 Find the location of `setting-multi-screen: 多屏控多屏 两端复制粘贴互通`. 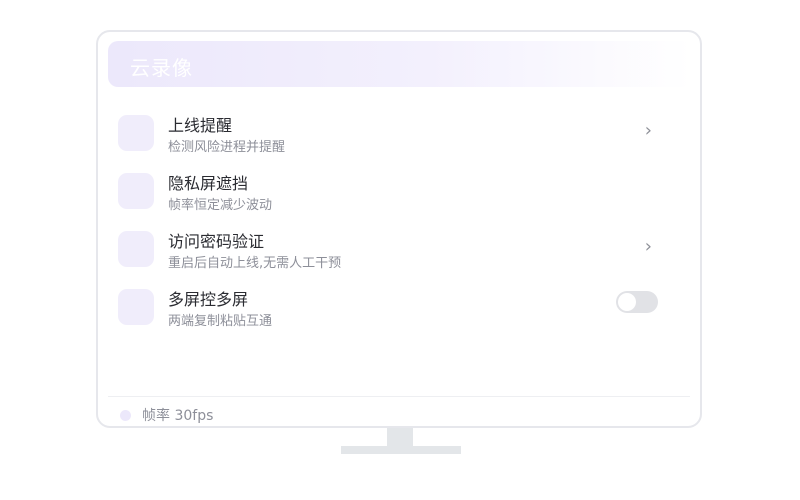

setting-multi-screen: 多屏控多屏 两端复制粘贴互通 is located at coordinates (399, 312).